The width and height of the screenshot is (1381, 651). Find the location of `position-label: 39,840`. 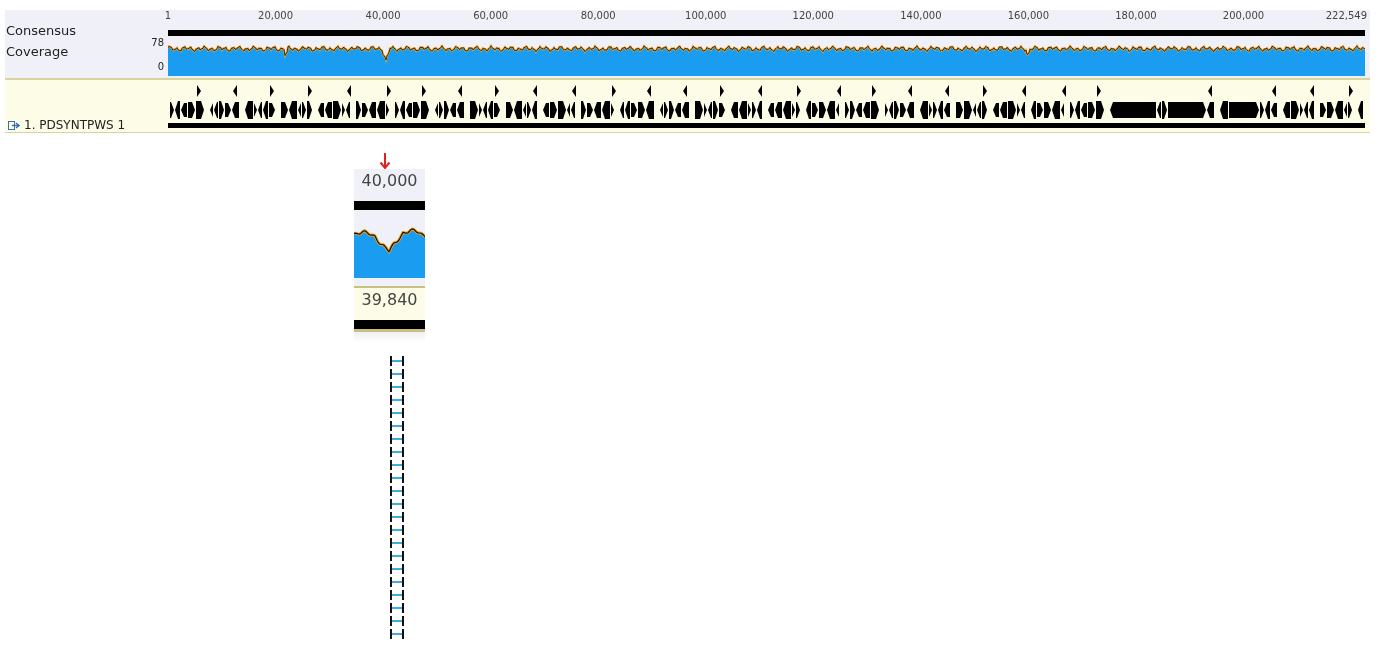

position-label: 39,840 is located at coordinates (389, 303).